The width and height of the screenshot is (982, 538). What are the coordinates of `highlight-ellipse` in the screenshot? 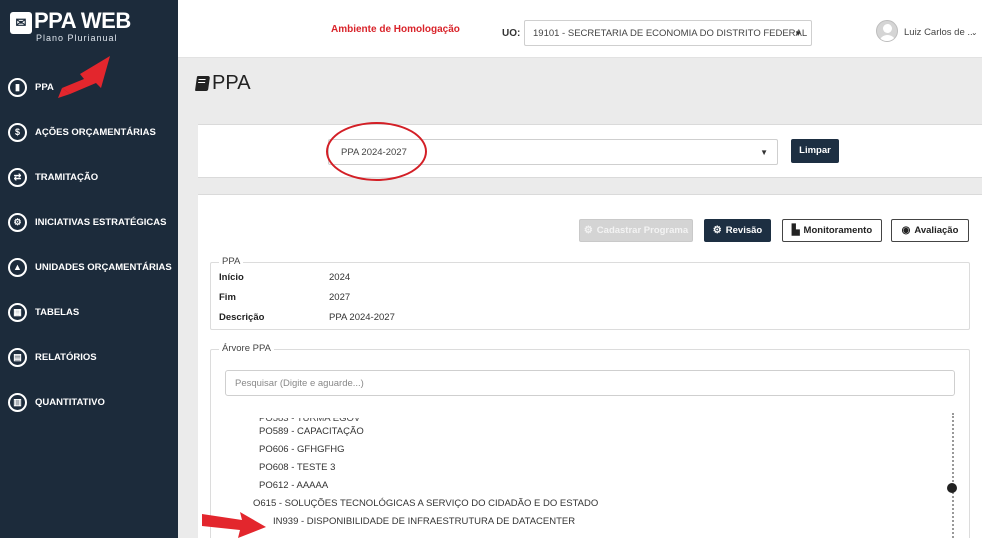 It's located at (376, 151).